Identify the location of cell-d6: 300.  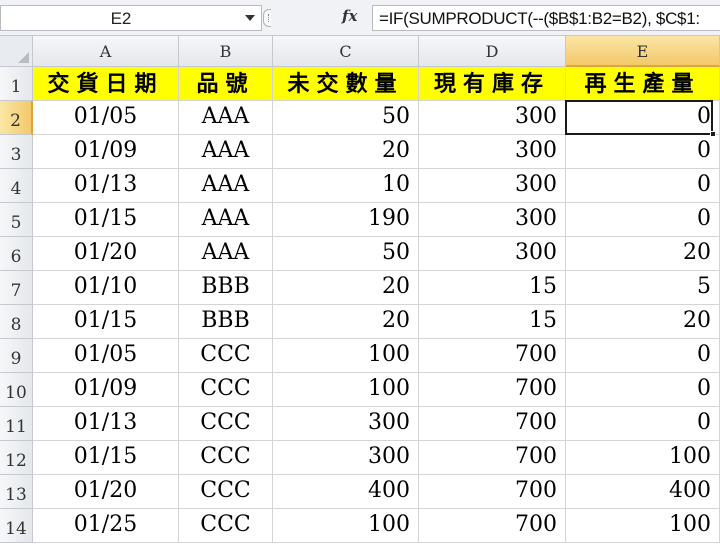
(492, 254).